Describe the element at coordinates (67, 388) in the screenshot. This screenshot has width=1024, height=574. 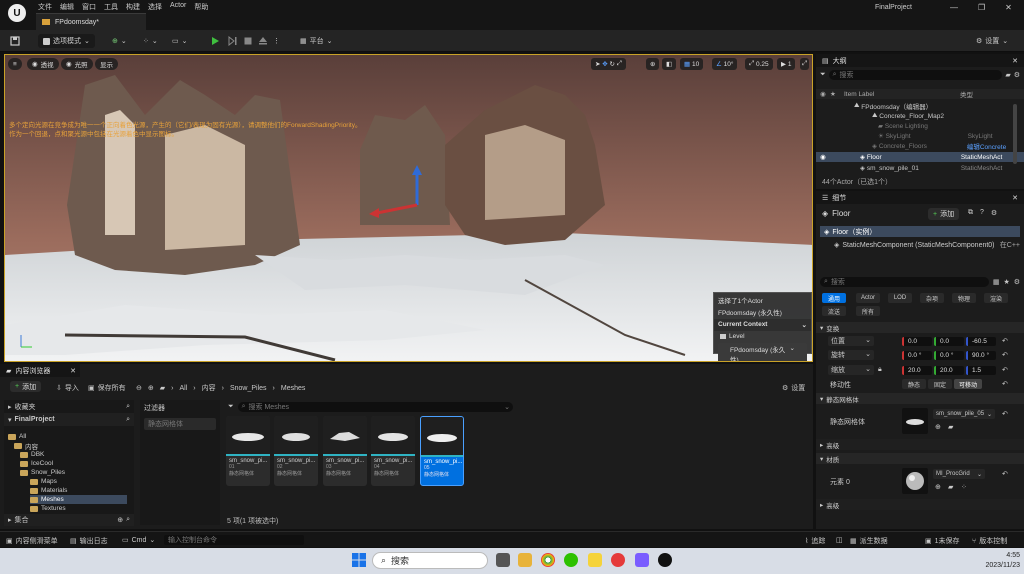
I see `import-button: ⇩ 导入` at that location.